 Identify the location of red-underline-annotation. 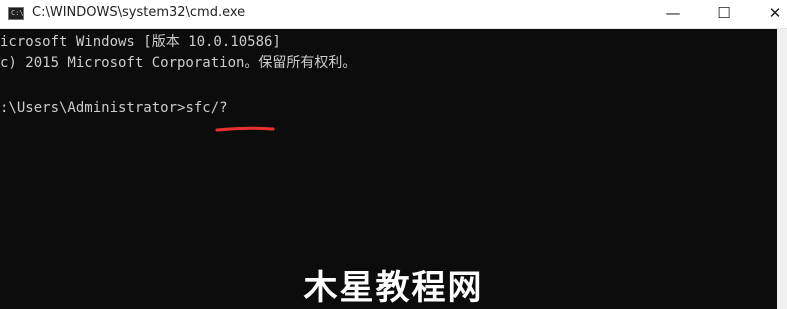
(245, 129).